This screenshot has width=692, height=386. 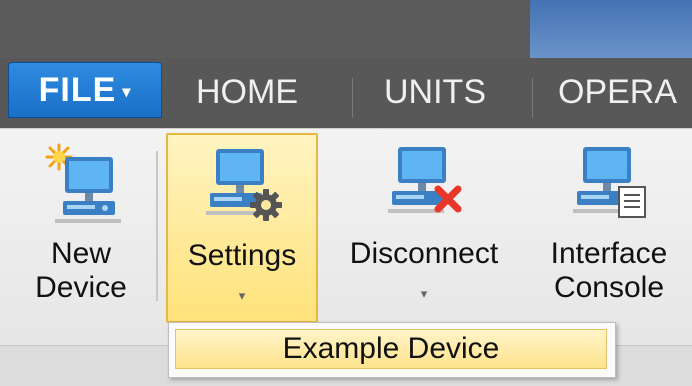 I want to click on computer-with-spark-icon, so click(x=81, y=186).